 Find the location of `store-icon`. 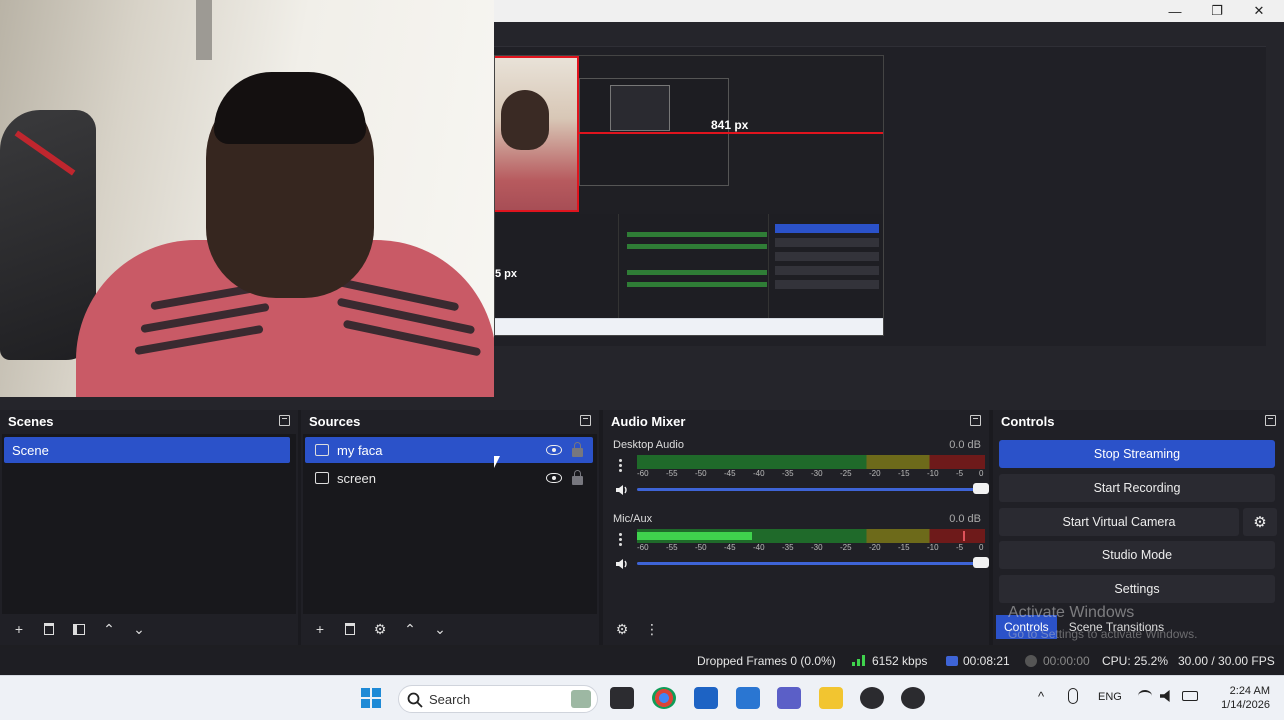

store-icon is located at coordinates (706, 698).